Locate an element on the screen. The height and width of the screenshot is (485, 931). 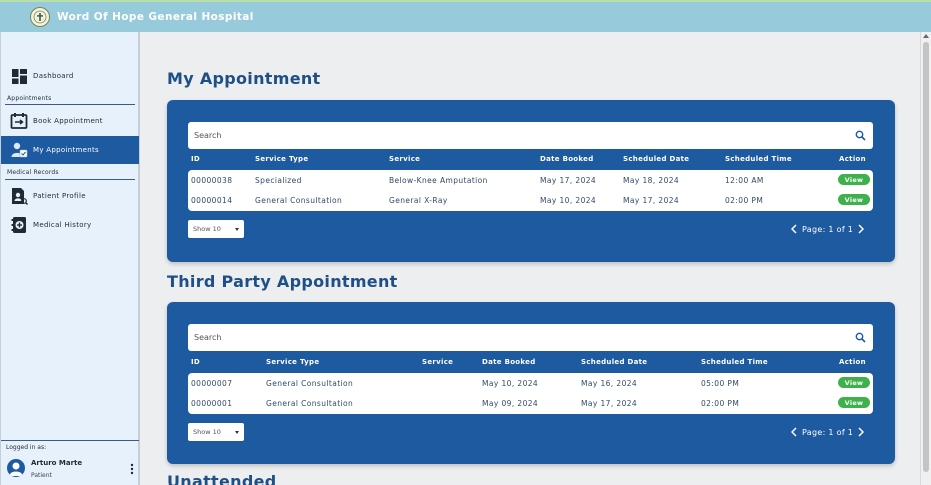
kebab-menu-icon is located at coordinates (132, 469).